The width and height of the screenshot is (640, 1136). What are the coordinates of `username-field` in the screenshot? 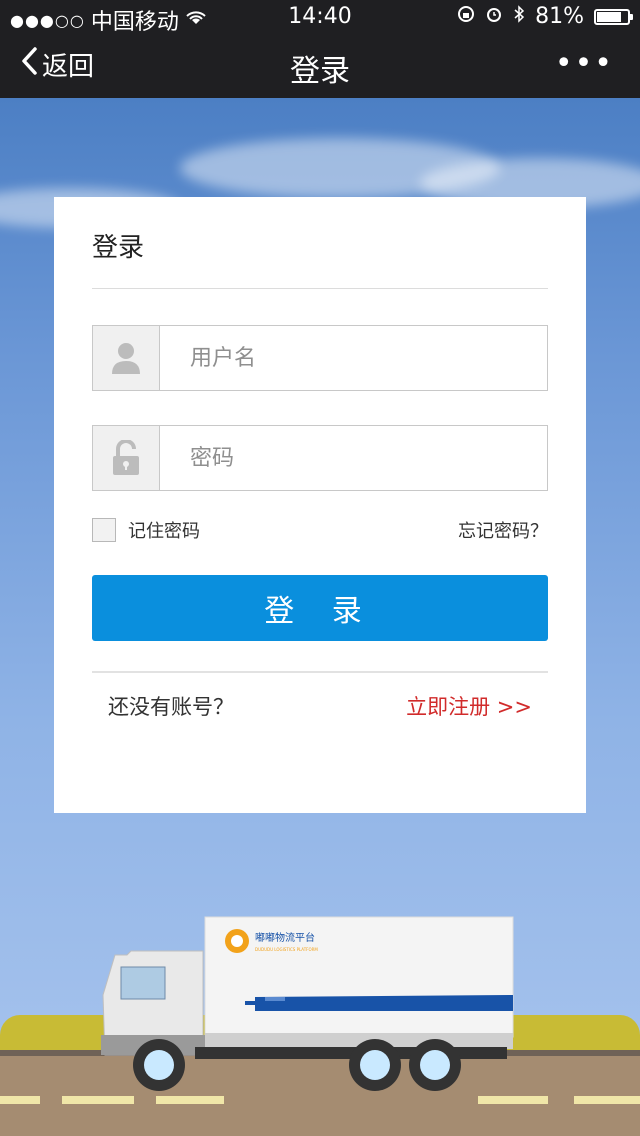 It's located at (320, 358).